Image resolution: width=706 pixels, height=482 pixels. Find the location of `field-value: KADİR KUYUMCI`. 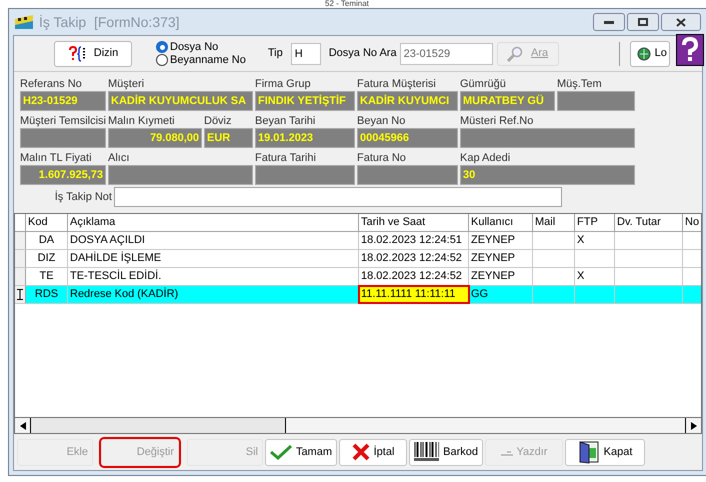

field-value: KADİR KUYUMCI is located at coordinates (407, 101).